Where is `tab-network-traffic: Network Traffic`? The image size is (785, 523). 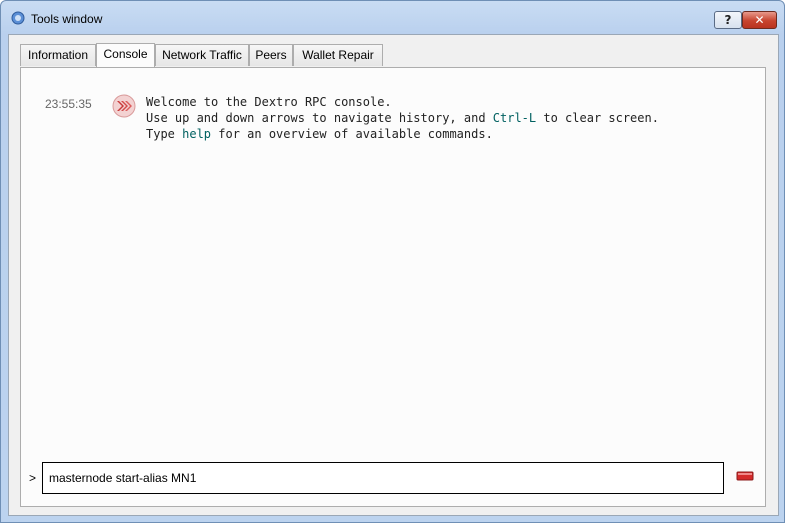
tab-network-traffic: Network Traffic is located at coordinates (202, 55).